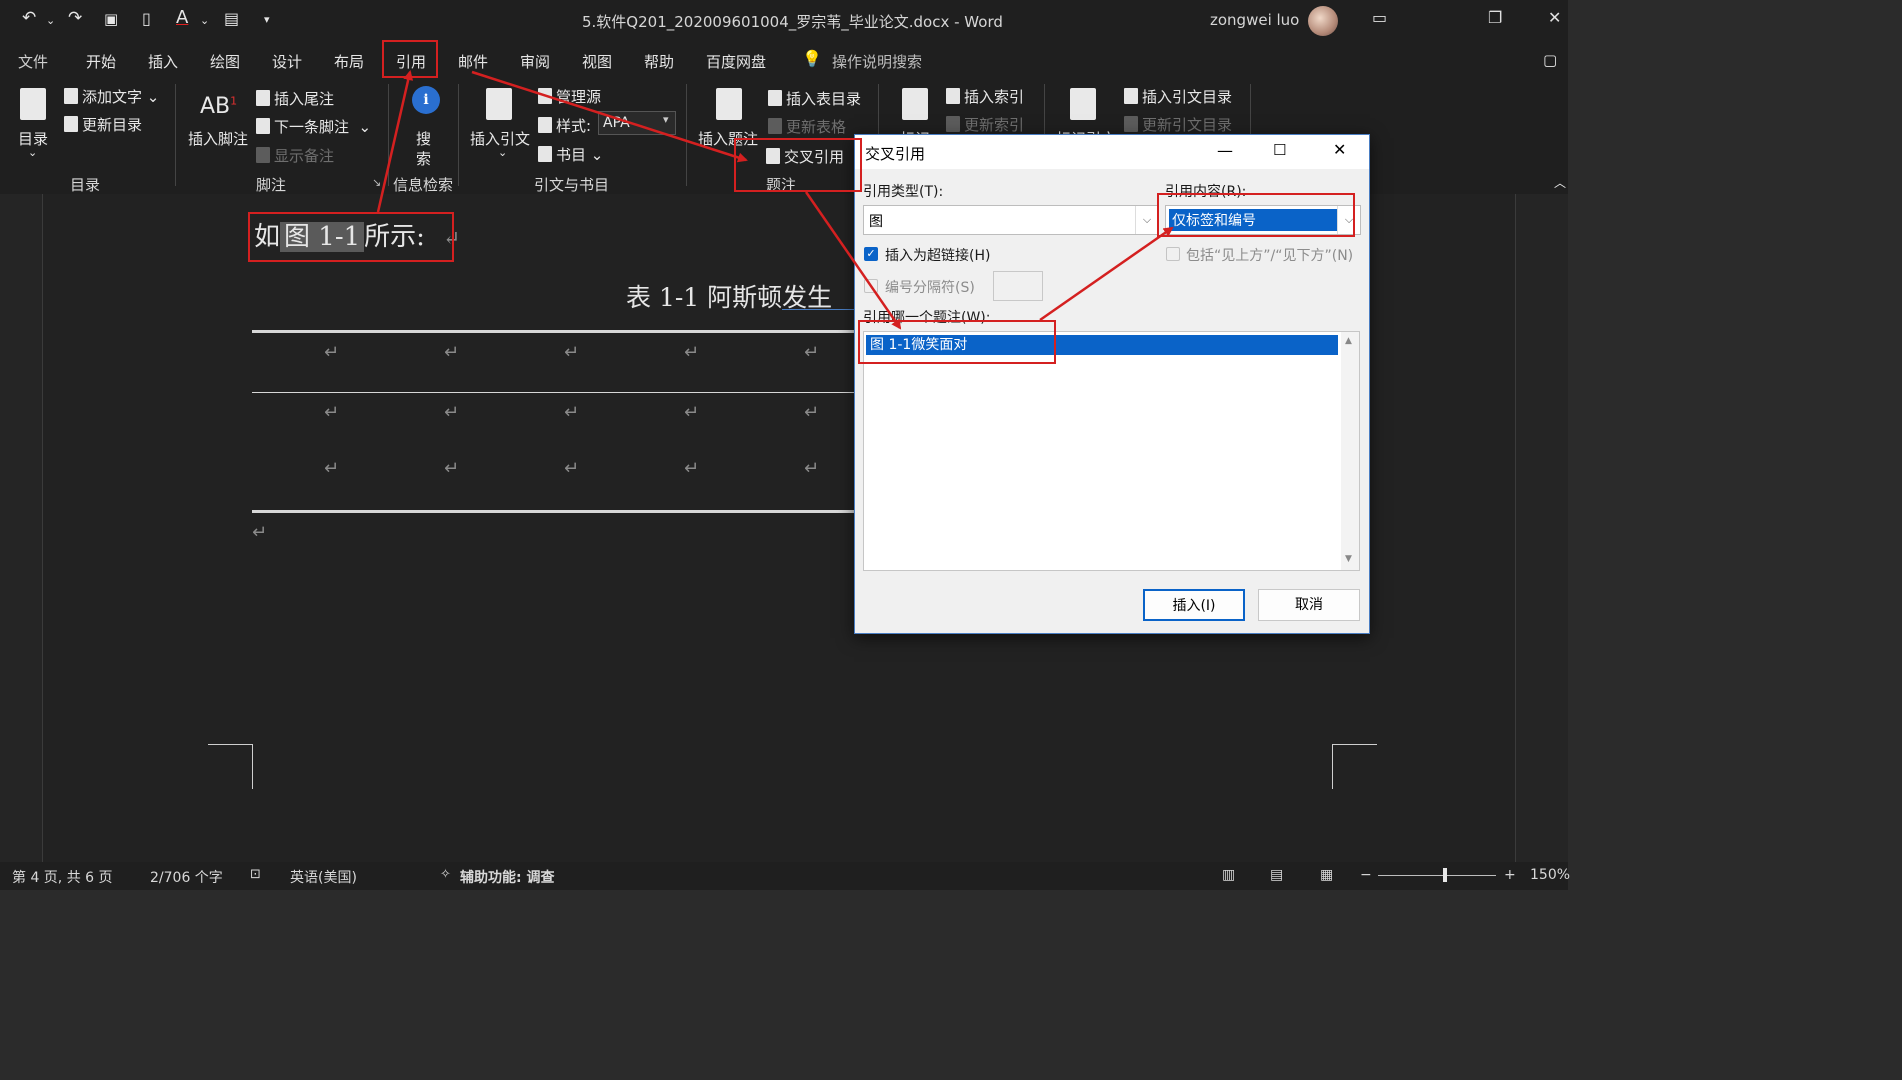  Describe the element at coordinates (445, 874) in the screenshot. I see `accessibility-icon: ✧` at that location.